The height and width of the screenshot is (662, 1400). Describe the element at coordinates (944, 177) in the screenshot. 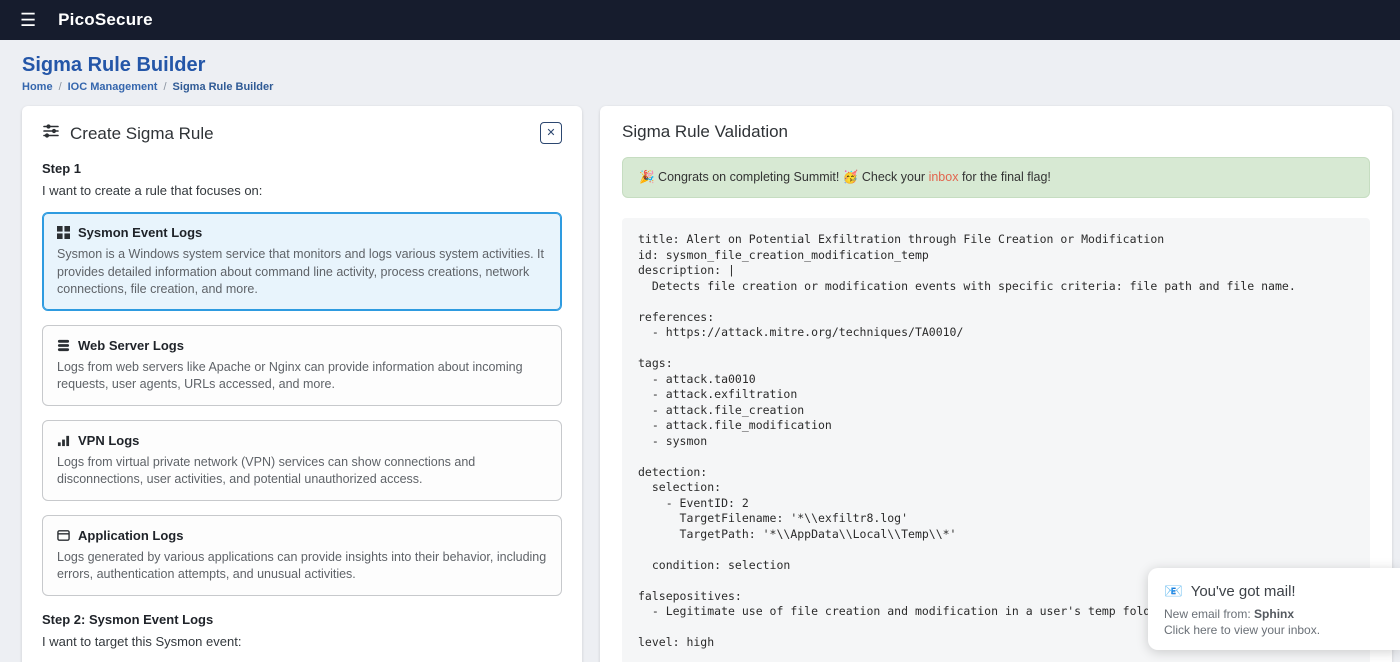

I see `inbox-link: inbox` at that location.